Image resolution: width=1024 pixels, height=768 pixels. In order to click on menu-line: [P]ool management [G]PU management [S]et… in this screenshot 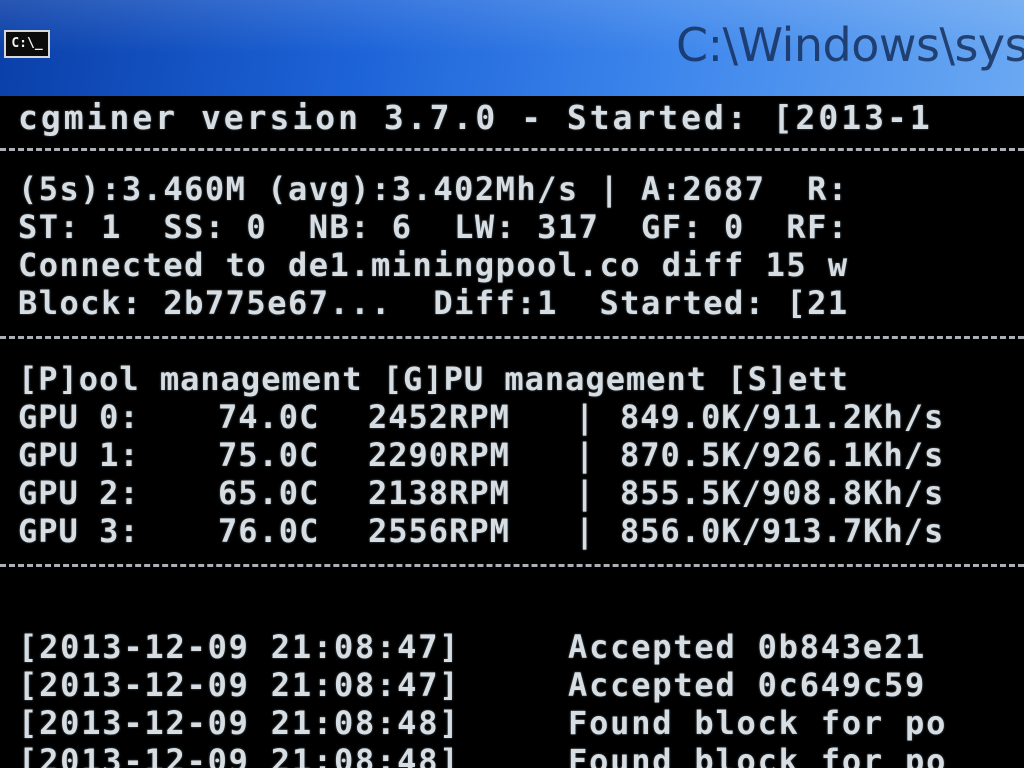, I will do `click(433, 379)`.